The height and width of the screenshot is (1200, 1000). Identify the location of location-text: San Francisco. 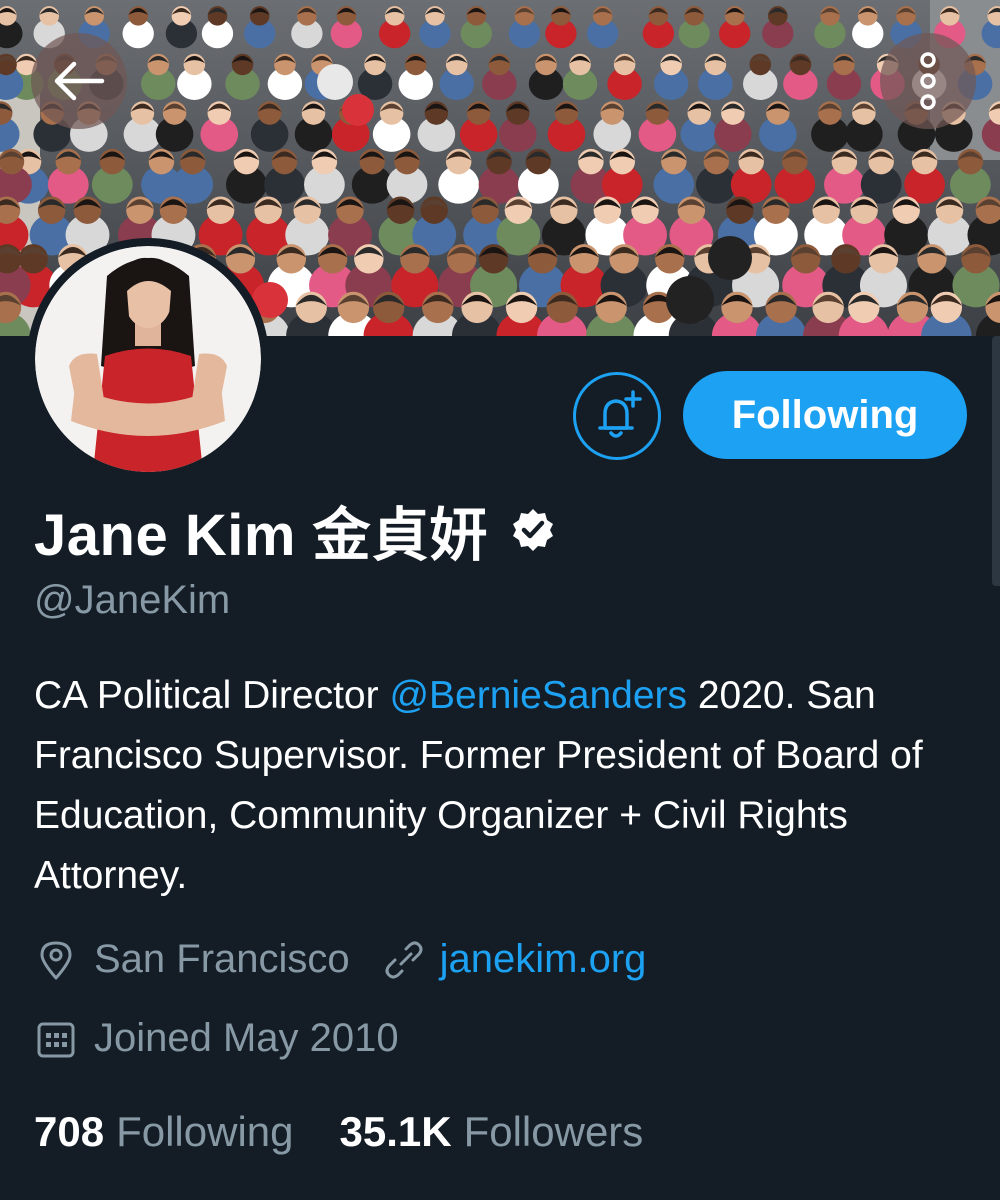
(222, 959).